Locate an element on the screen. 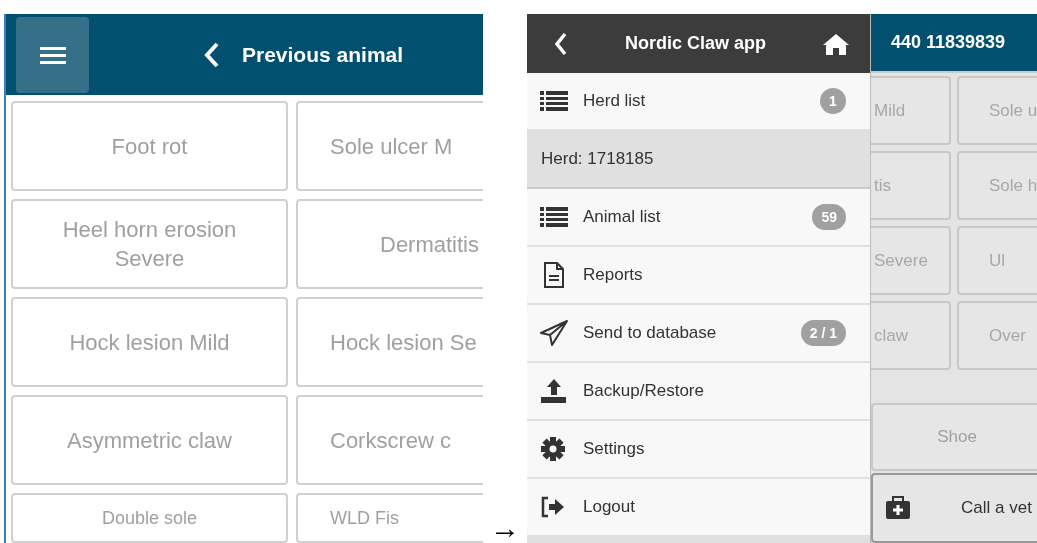 This screenshot has height=543, width=1037. menu-item: Reports is located at coordinates (698, 276).